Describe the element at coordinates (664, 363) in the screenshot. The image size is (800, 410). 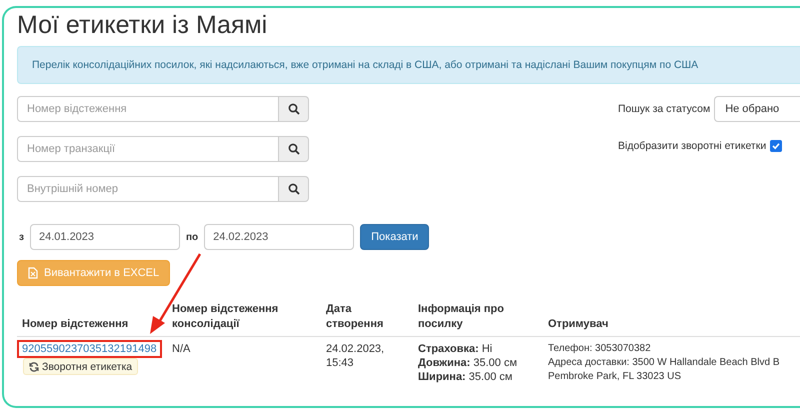
I see `recipient-line: Адреса доставки: 3500 W Hallandale Beach Blvd B` at that location.